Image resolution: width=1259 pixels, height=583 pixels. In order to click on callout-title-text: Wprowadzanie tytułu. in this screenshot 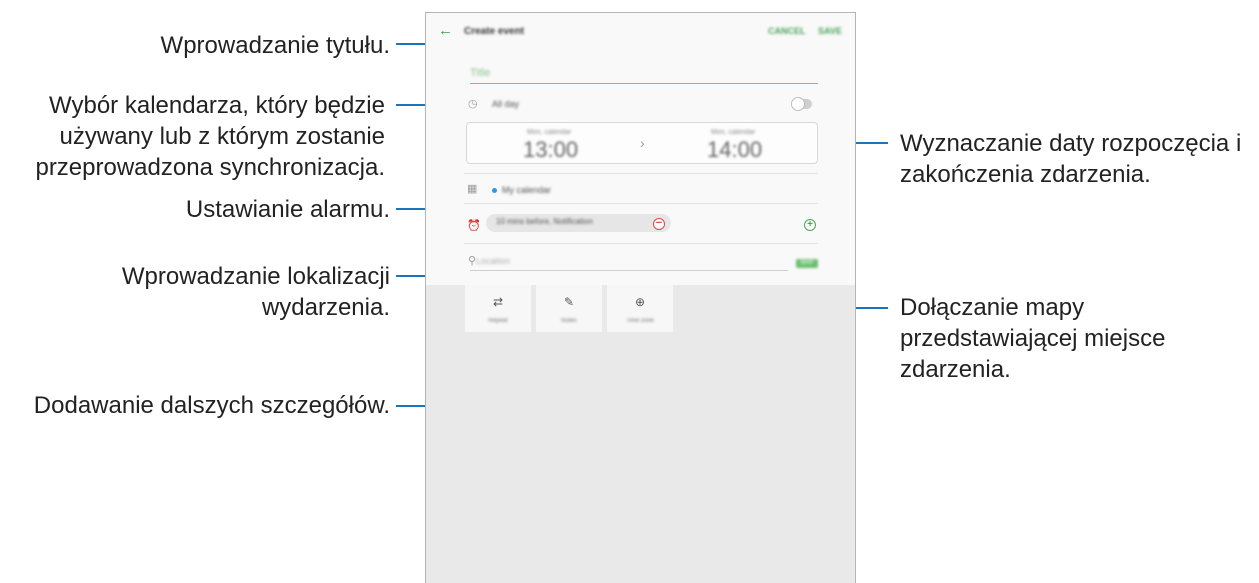, I will do `click(275, 45)`.